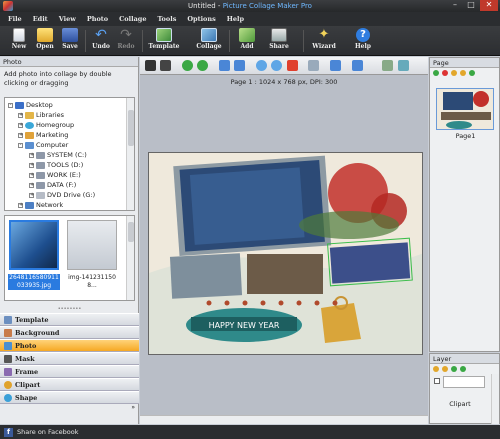 This screenshot has width=500, height=439. I want to click on menu-tools: Tools, so click(166, 19).